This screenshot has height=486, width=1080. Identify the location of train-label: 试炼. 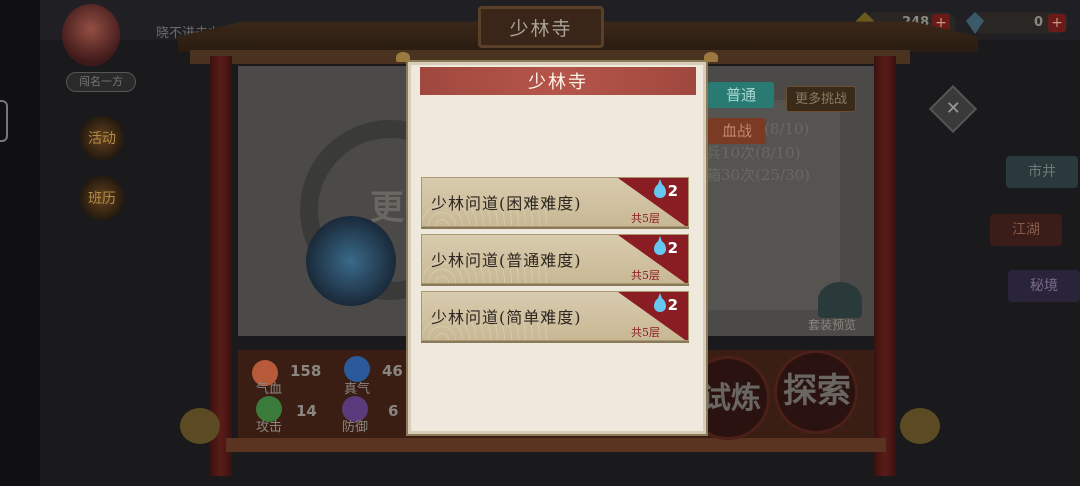
(731, 398).